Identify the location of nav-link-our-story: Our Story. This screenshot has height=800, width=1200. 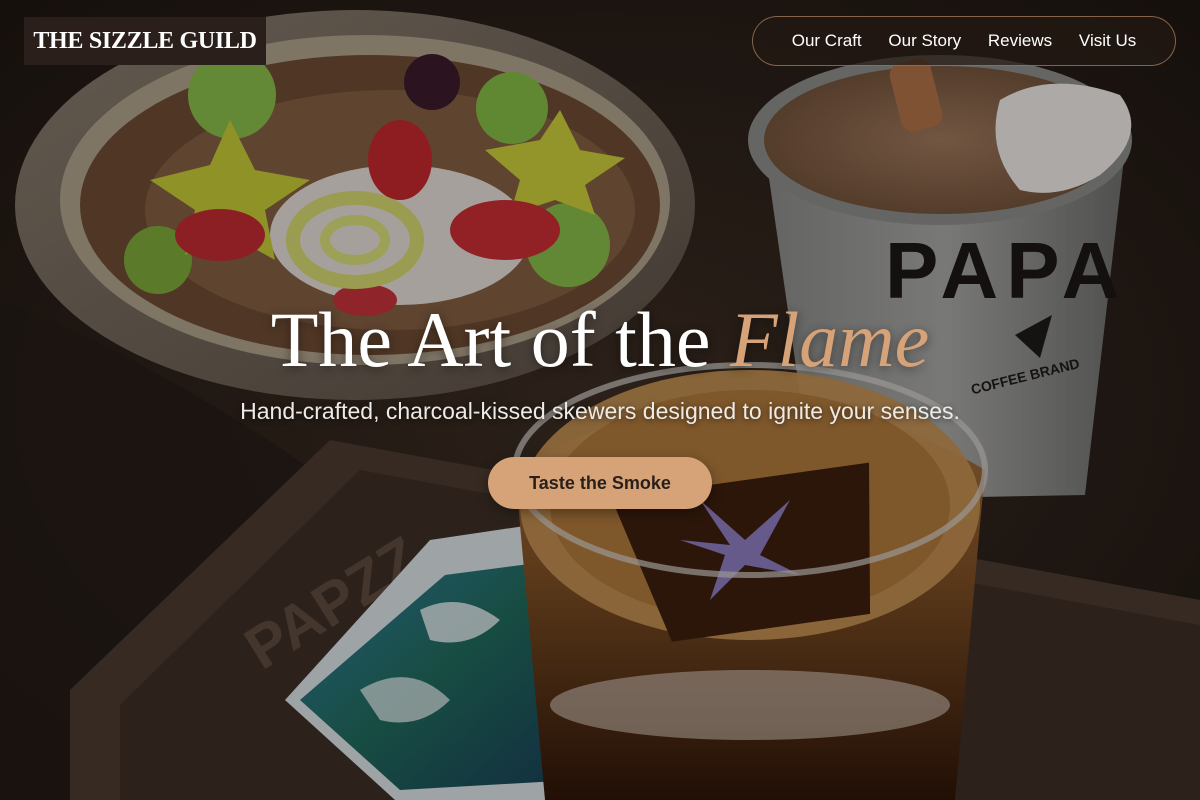
(924, 41).